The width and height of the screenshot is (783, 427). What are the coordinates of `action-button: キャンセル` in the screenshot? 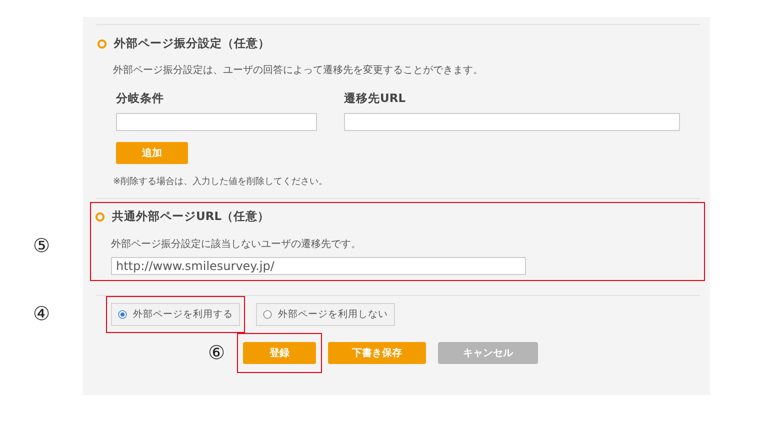 It's located at (488, 353).